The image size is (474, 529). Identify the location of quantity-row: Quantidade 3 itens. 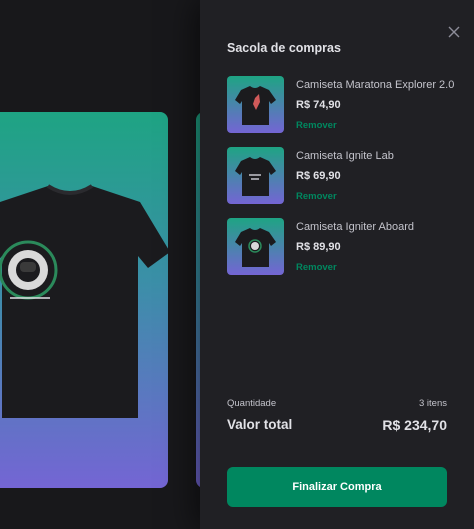
(337, 403).